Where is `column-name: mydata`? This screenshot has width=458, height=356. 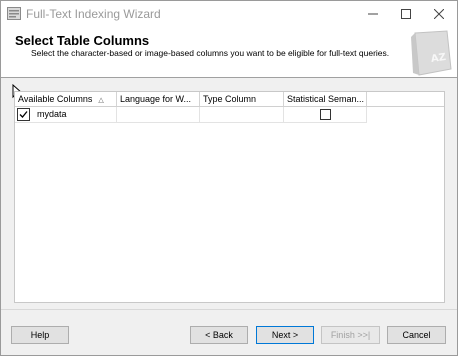
column-name: mydata is located at coordinates (52, 114).